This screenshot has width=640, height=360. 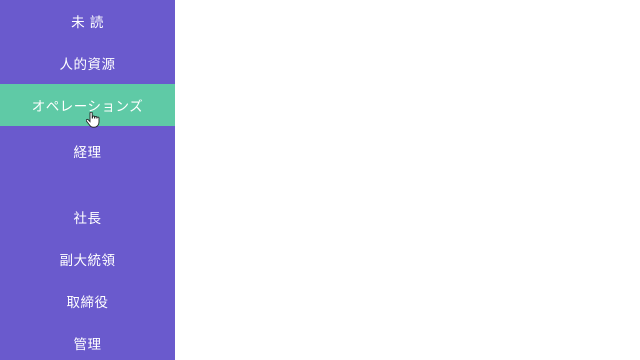 I want to click on sidebar-item-unread: 未 読, so click(x=87, y=21).